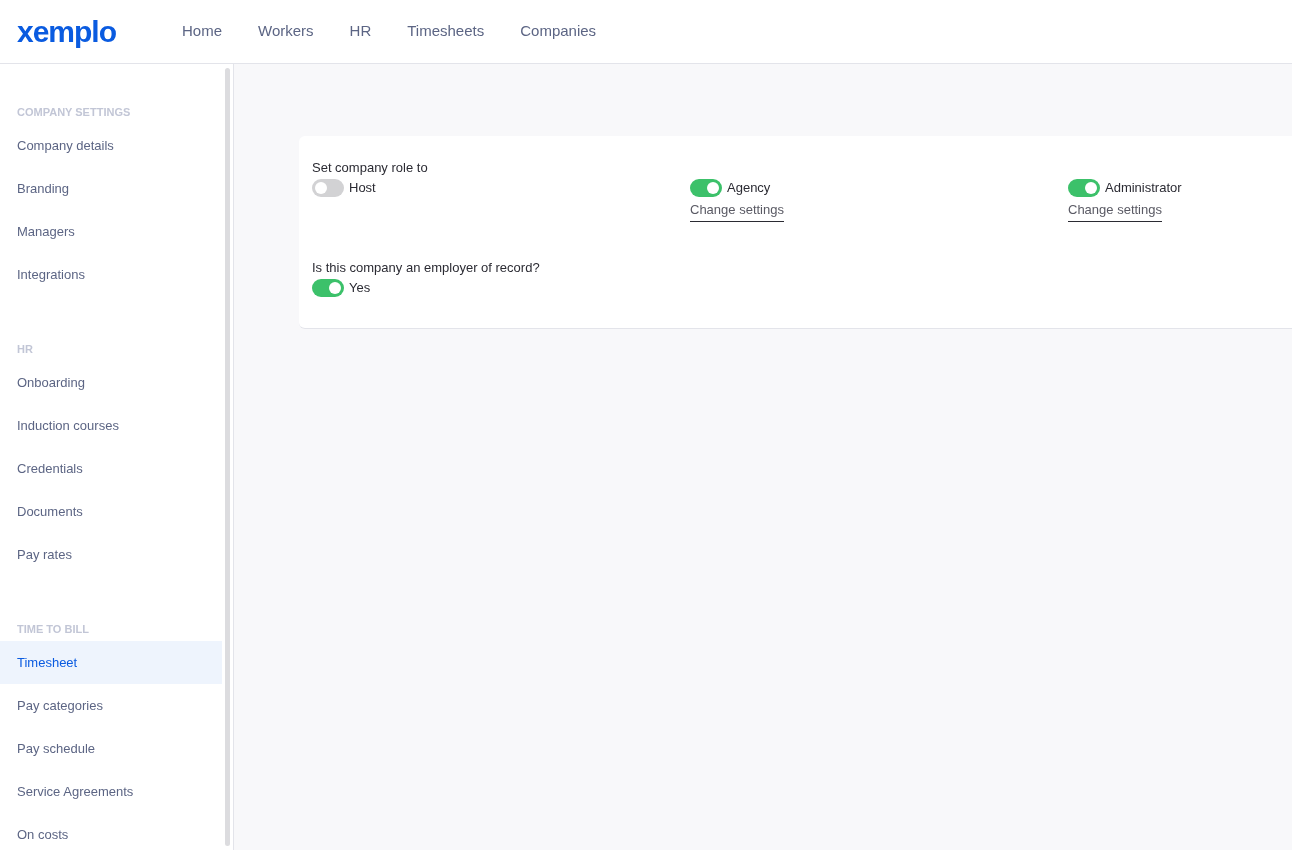 The height and width of the screenshot is (850, 1292). I want to click on nav-link: Companies, so click(558, 31).